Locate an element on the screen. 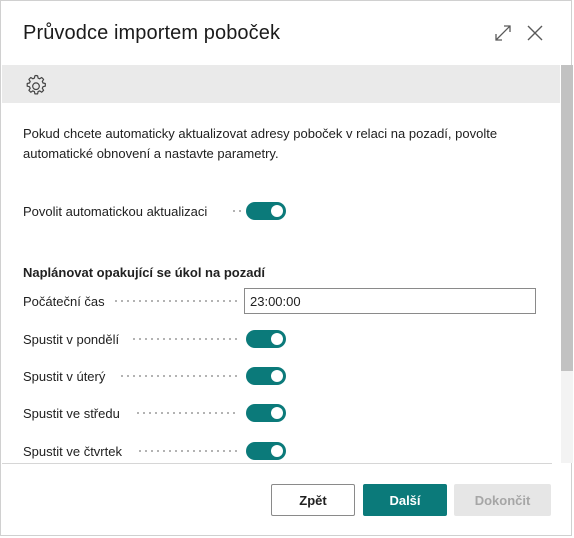  start-time-row: Počáteční čas is located at coordinates (283, 301).